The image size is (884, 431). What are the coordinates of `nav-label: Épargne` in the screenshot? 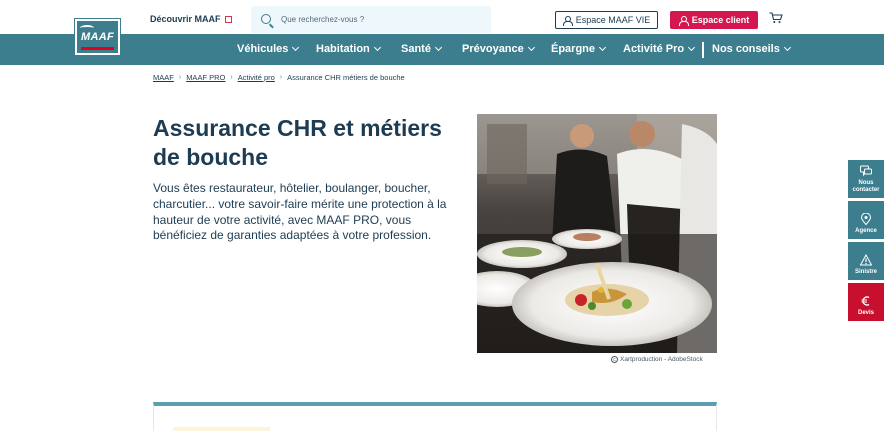 It's located at (573, 49).